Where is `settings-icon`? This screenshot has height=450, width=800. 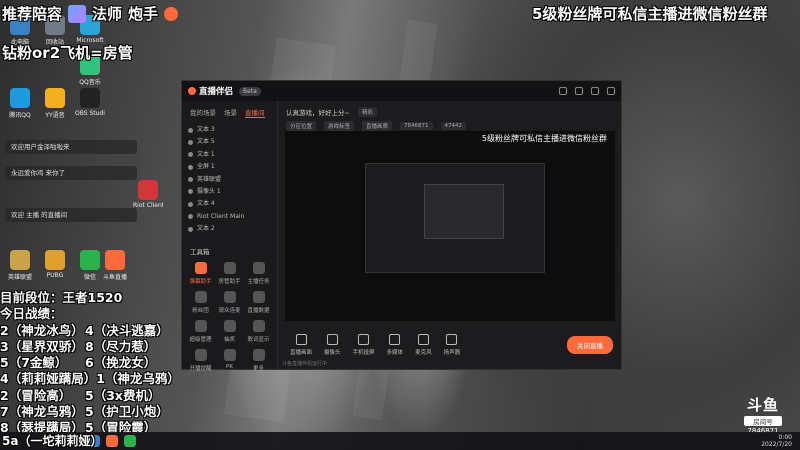 settings-icon is located at coordinates (563, 91).